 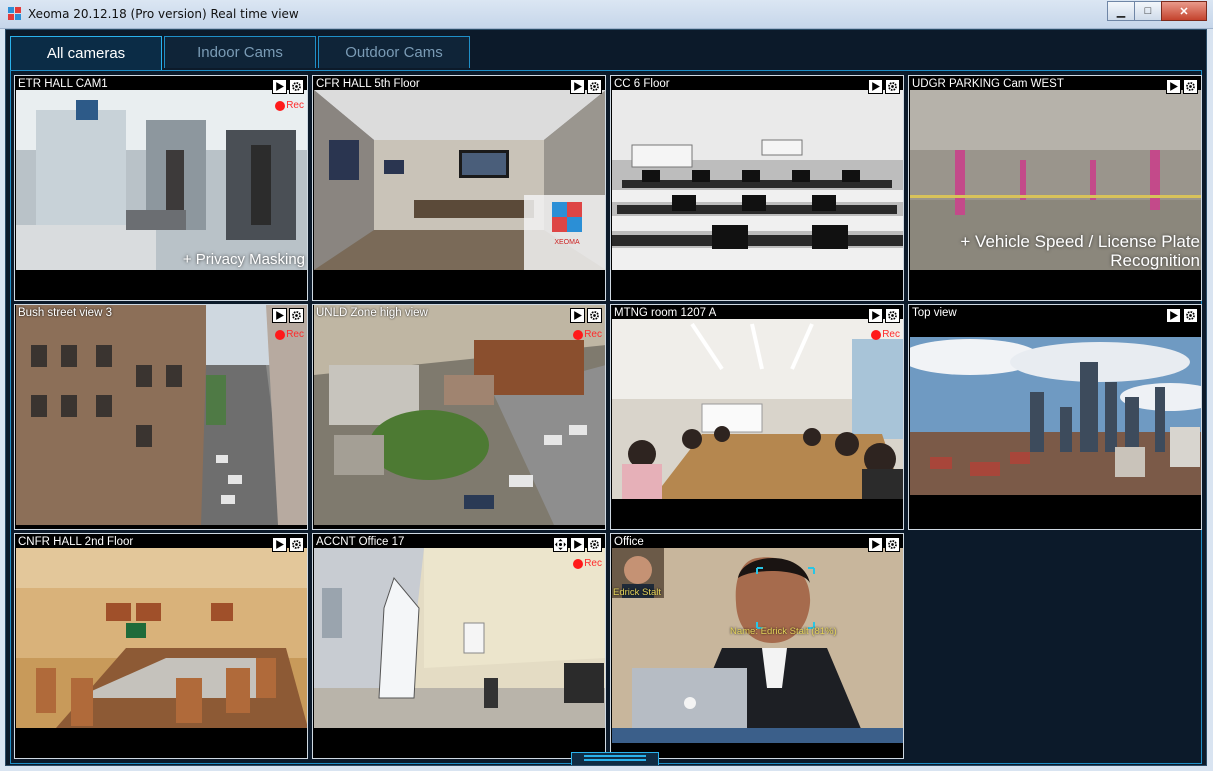 I want to click on face-thumbnail-name: Edrick Stalt, so click(x=637, y=592).